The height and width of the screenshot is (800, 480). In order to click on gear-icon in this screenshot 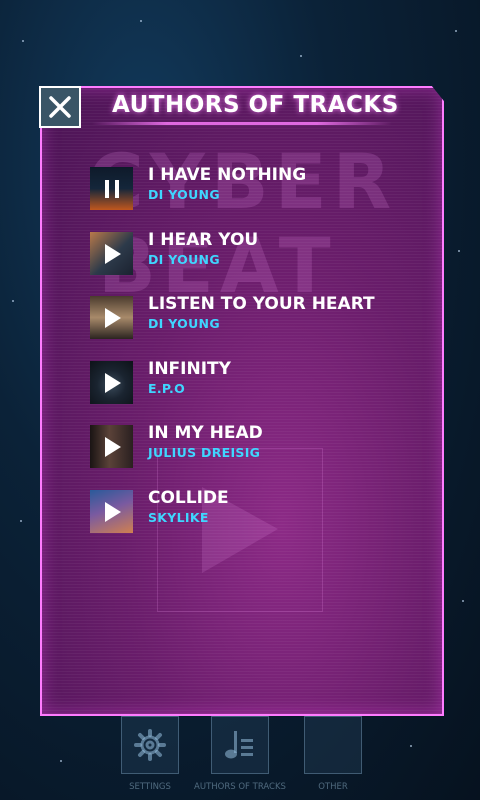, I will do `click(150, 745)`.